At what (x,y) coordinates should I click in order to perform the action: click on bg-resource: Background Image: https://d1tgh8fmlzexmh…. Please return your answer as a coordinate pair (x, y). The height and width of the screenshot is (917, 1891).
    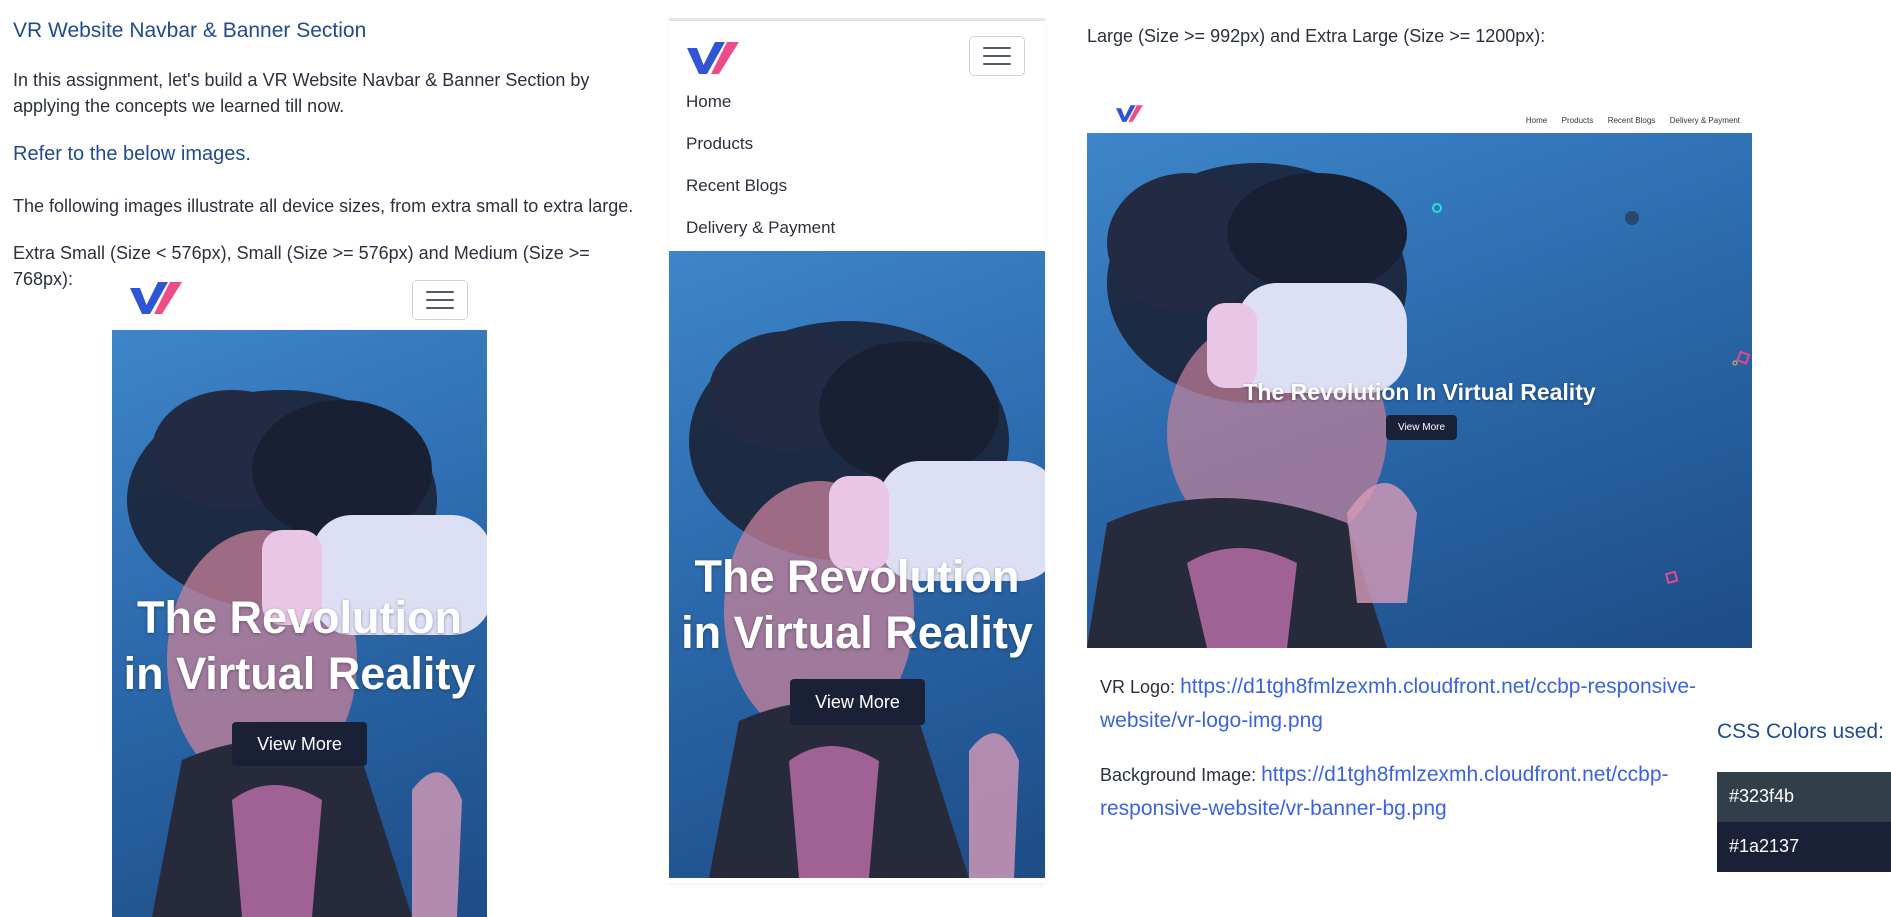
    Looking at the image, I should click on (1420, 792).